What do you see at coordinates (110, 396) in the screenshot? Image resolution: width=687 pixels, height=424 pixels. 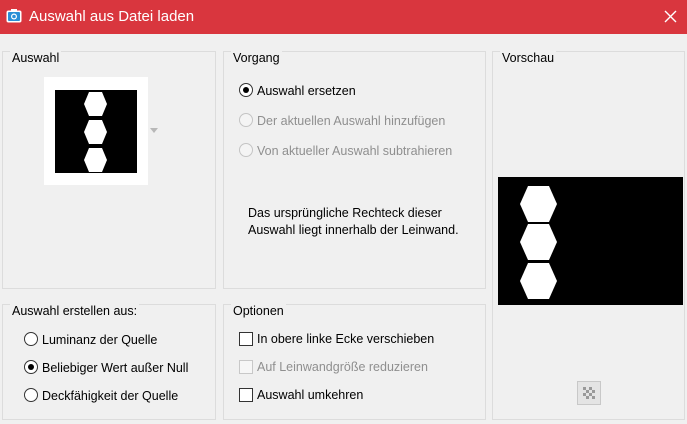 I see `radio-label: Deckfähigkeit der Quelle` at bounding box center [110, 396].